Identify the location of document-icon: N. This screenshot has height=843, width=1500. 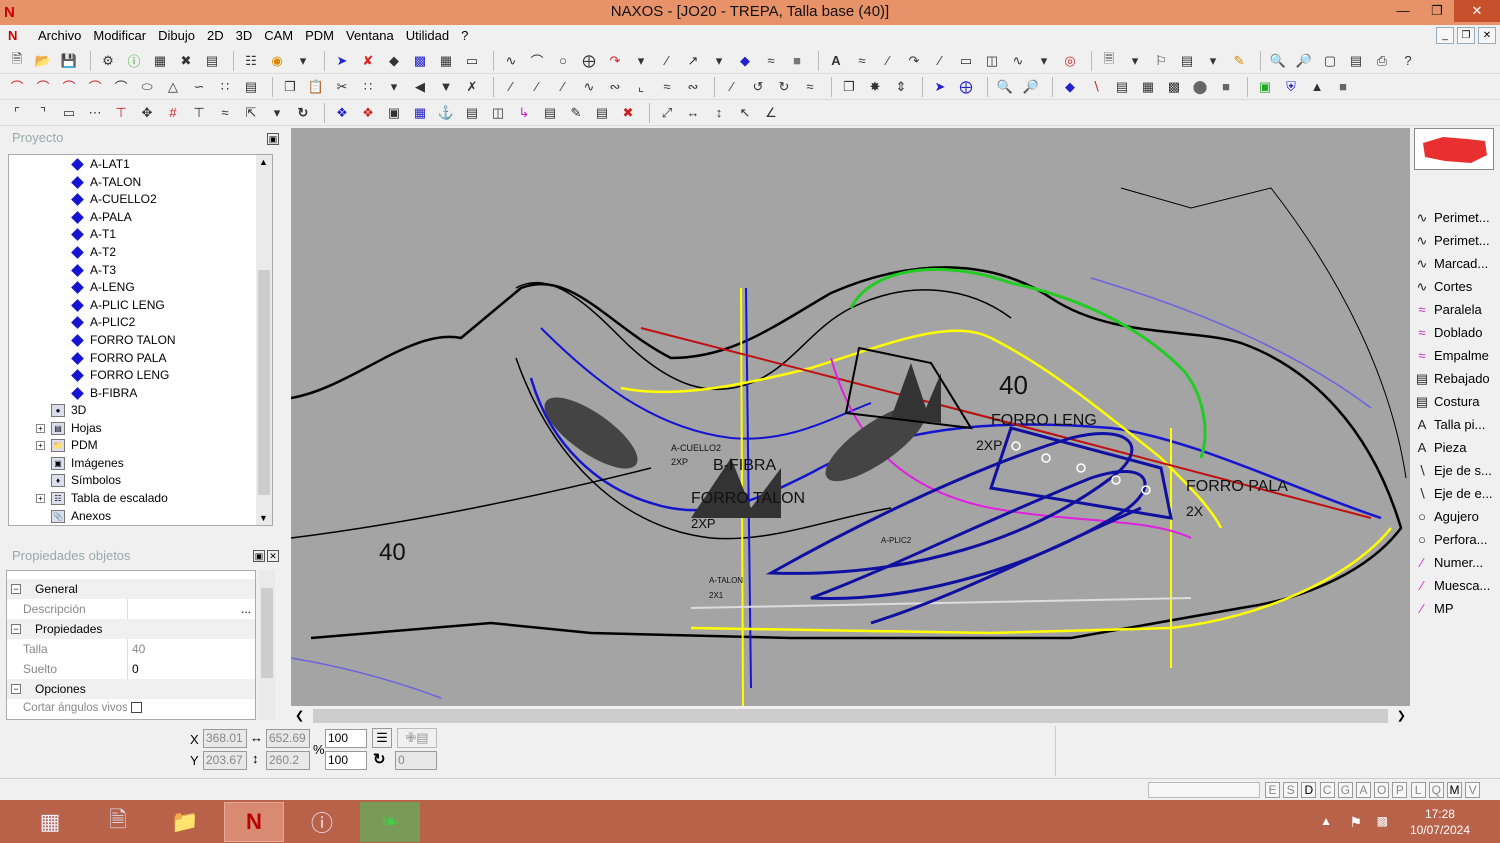
(16, 36).